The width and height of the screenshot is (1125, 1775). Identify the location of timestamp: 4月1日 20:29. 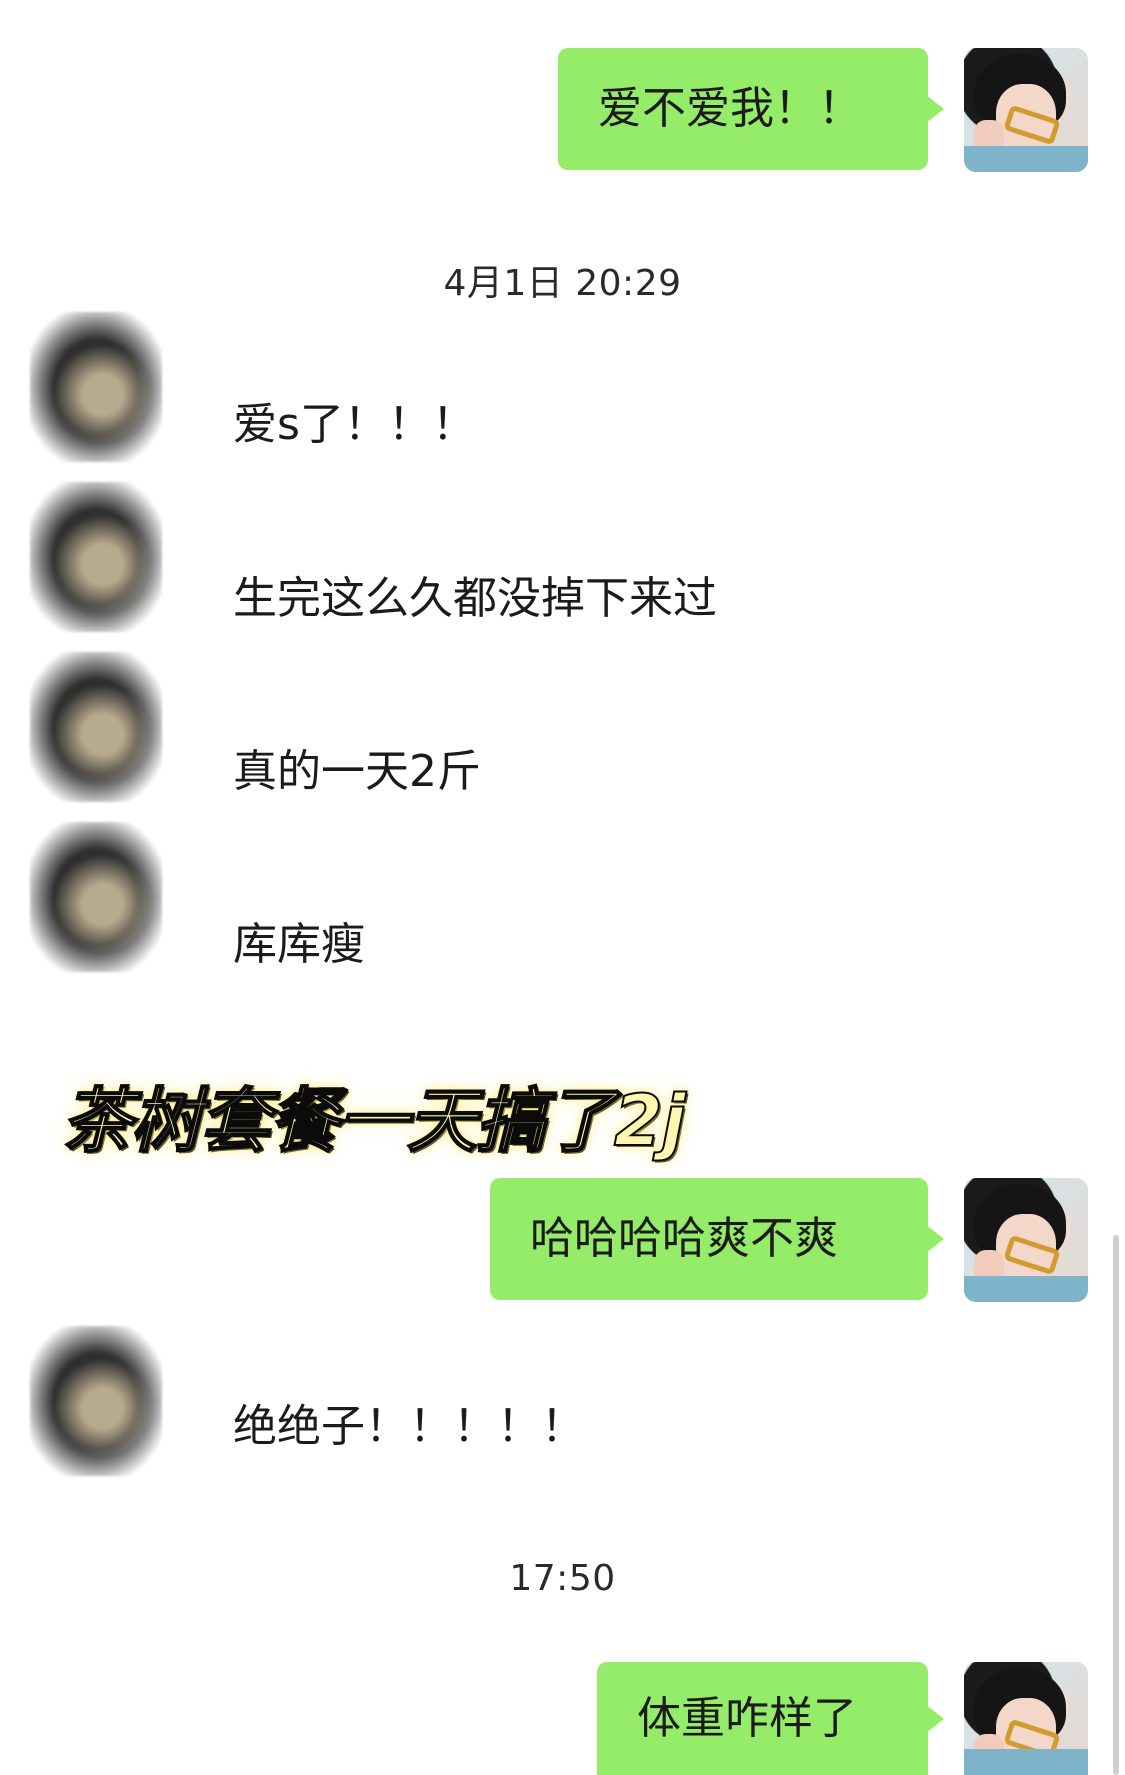
(562, 283).